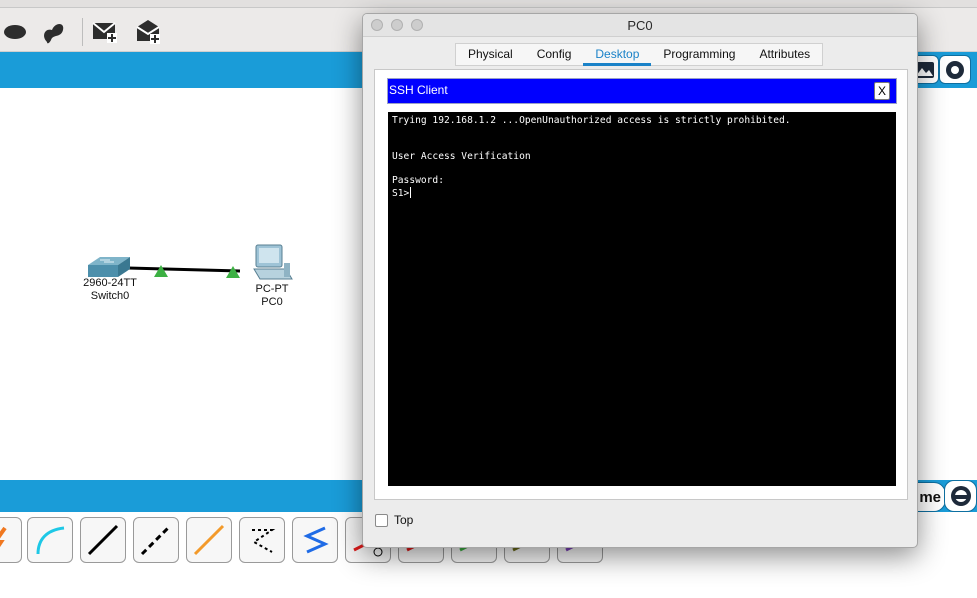 The width and height of the screenshot is (977, 598). Describe the element at coordinates (461, 156) in the screenshot. I see `terminal-line: User Access Verification` at that location.